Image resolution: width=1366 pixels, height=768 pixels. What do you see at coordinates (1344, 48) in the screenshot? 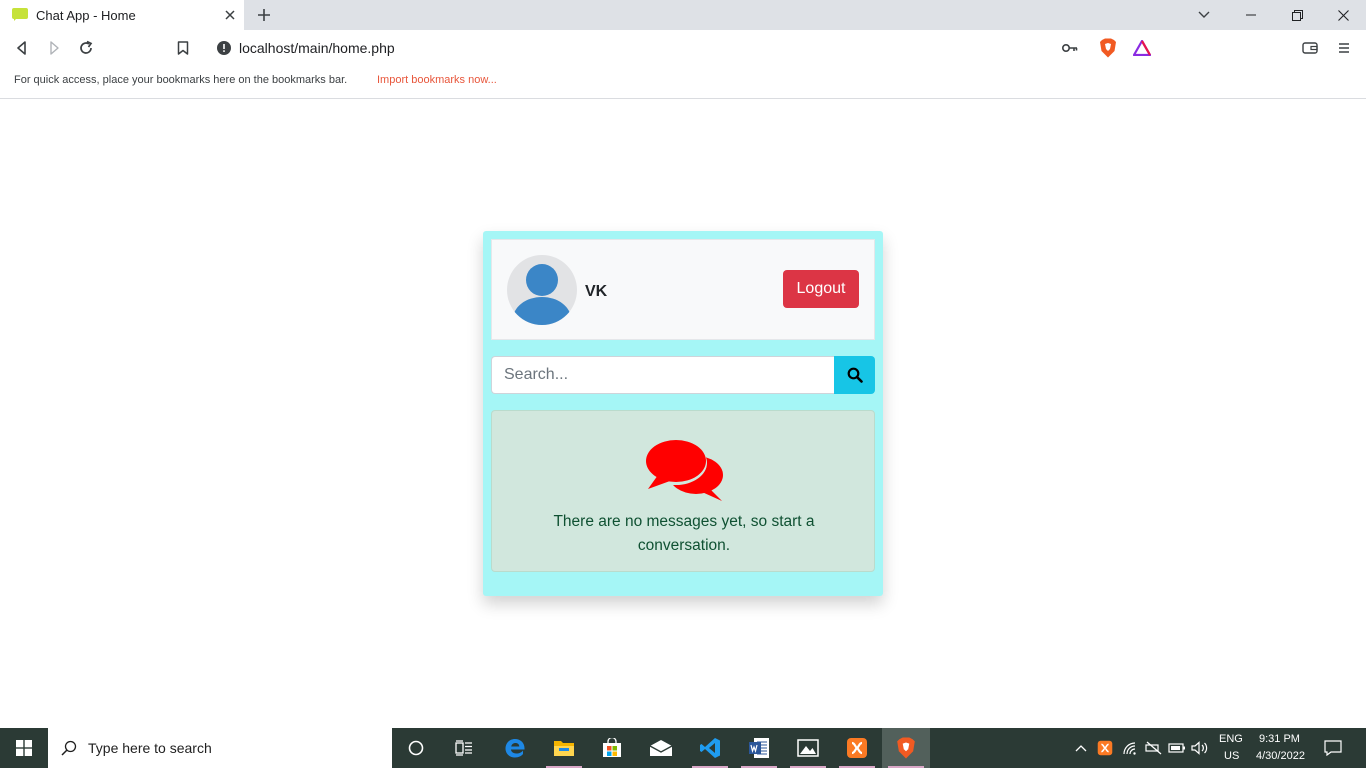
I see `browser-menu-icon` at bounding box center [1344, 48].